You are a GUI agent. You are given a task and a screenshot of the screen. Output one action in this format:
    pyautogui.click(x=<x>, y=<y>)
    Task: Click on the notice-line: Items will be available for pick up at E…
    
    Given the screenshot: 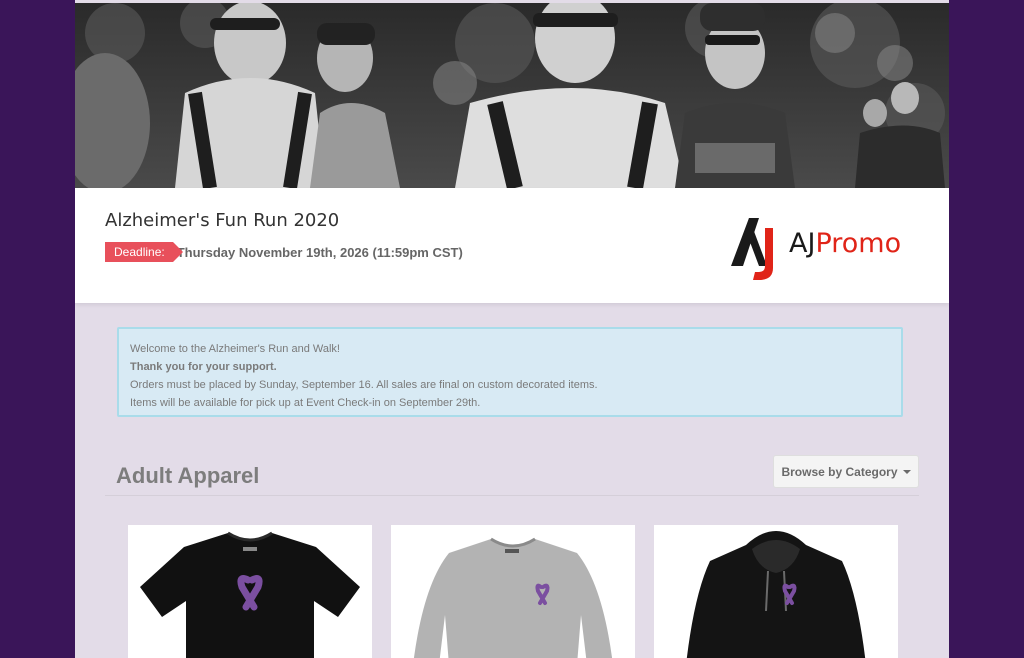 What is the action you would take?
    pyautogui.click(x=305, y=403)
    